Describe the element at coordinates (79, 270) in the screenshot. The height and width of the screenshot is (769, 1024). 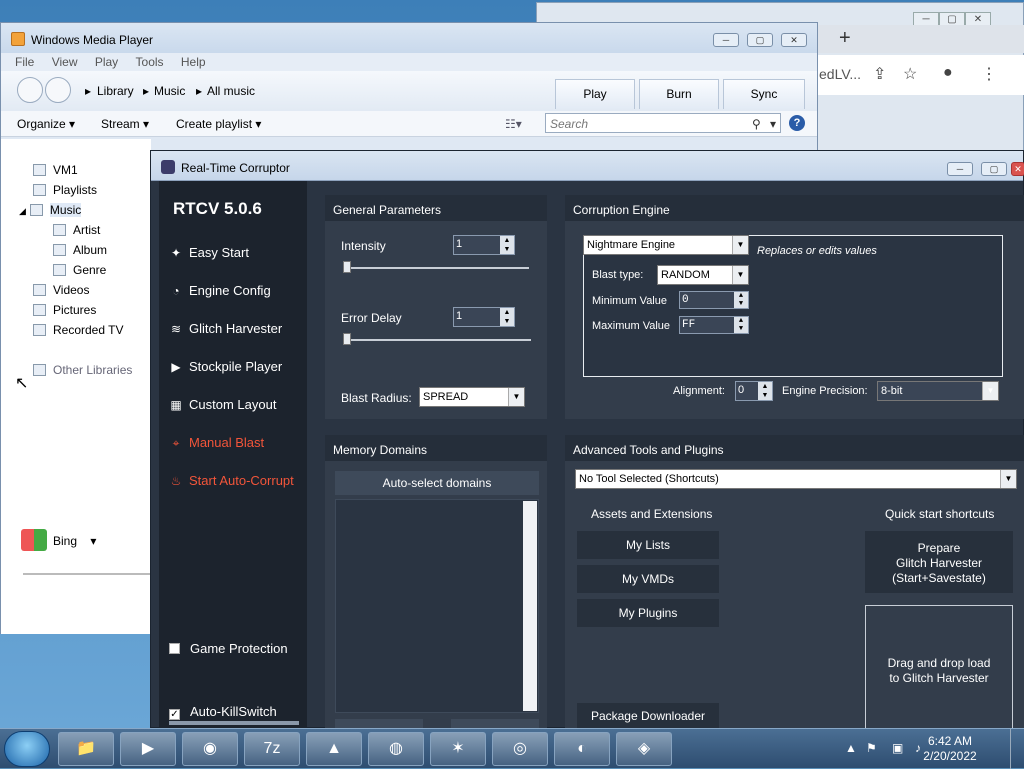
I see `library-item-genre: Genre` at that location.